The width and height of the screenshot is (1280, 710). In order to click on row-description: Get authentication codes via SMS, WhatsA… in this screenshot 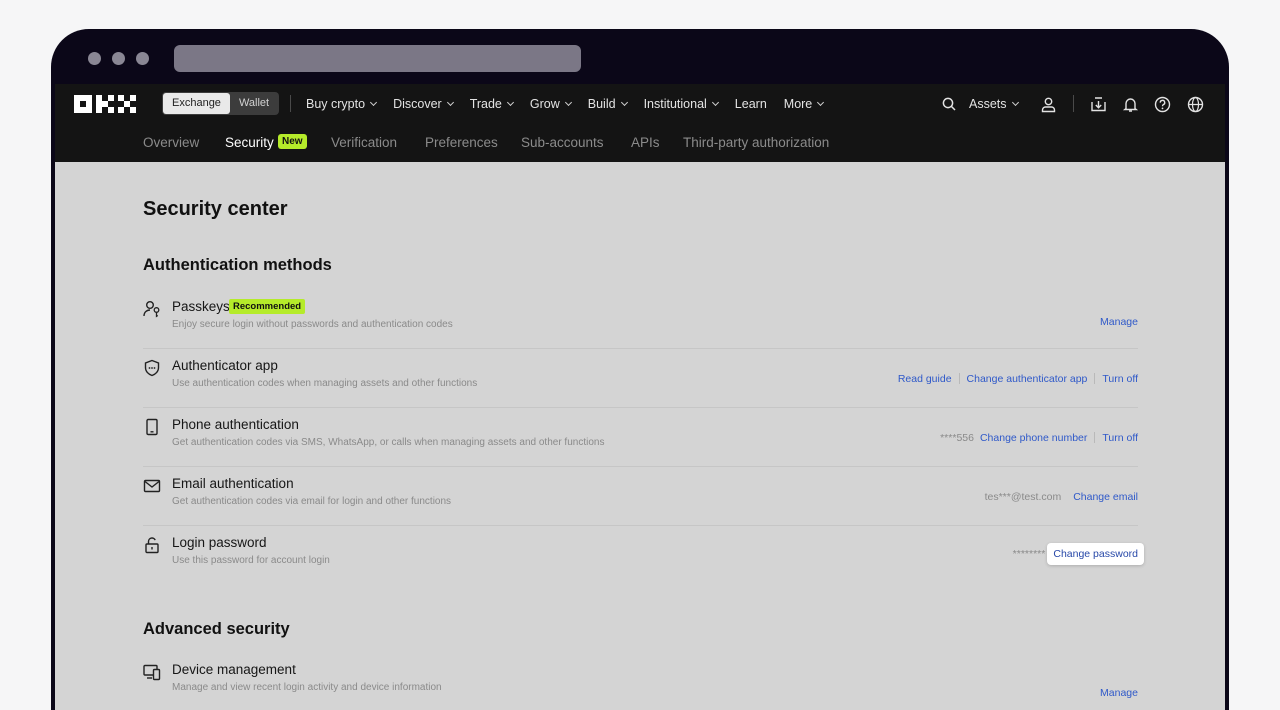, I will do `click(388, 442)`.